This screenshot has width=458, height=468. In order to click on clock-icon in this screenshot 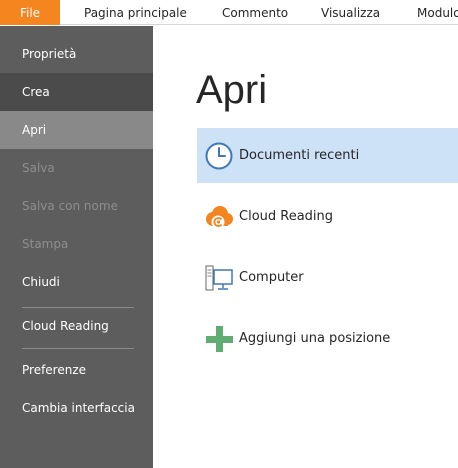, I will do `click(219, 156)`.